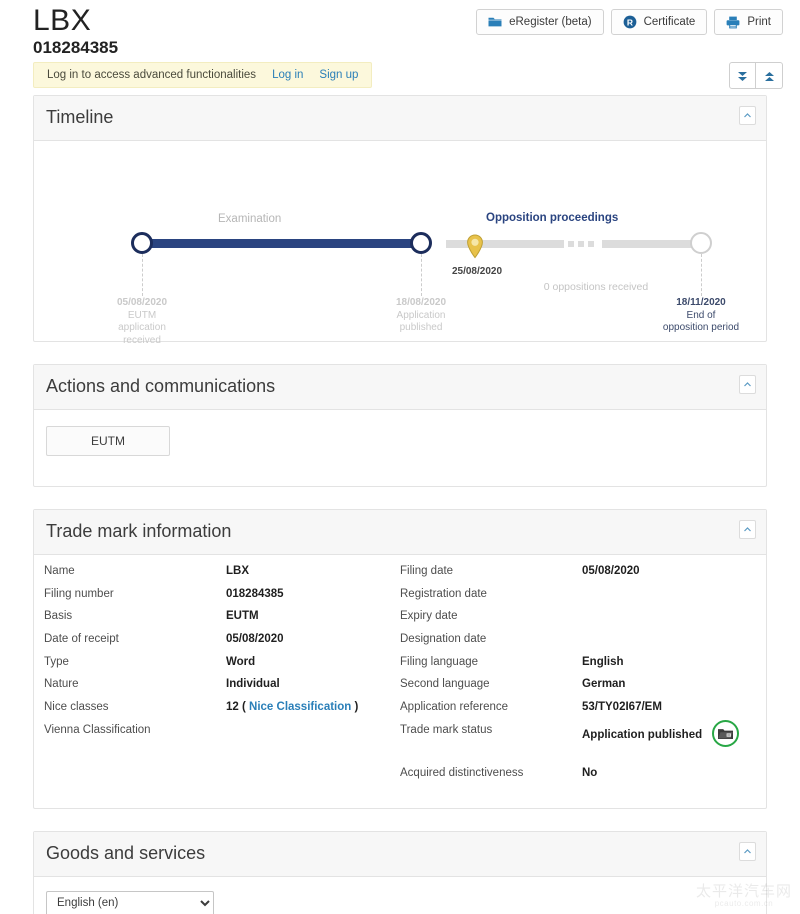  I want to click on timeline-caption-2-l2: published, so click(421, 327).